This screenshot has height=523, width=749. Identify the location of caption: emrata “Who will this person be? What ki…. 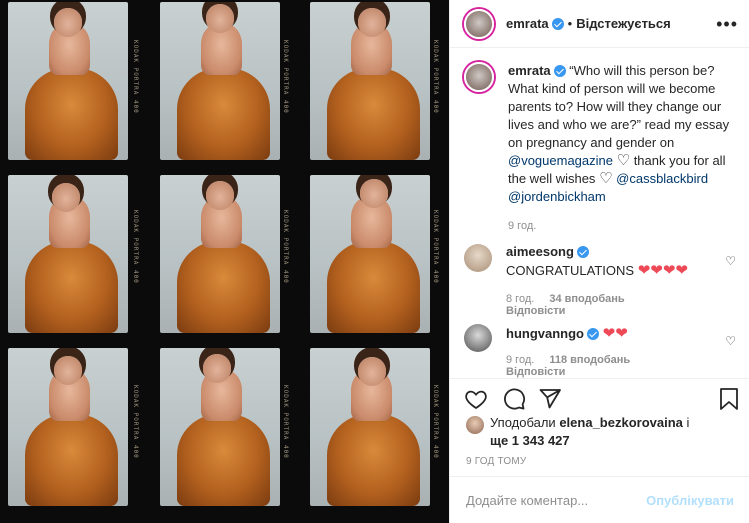
(604, 147).